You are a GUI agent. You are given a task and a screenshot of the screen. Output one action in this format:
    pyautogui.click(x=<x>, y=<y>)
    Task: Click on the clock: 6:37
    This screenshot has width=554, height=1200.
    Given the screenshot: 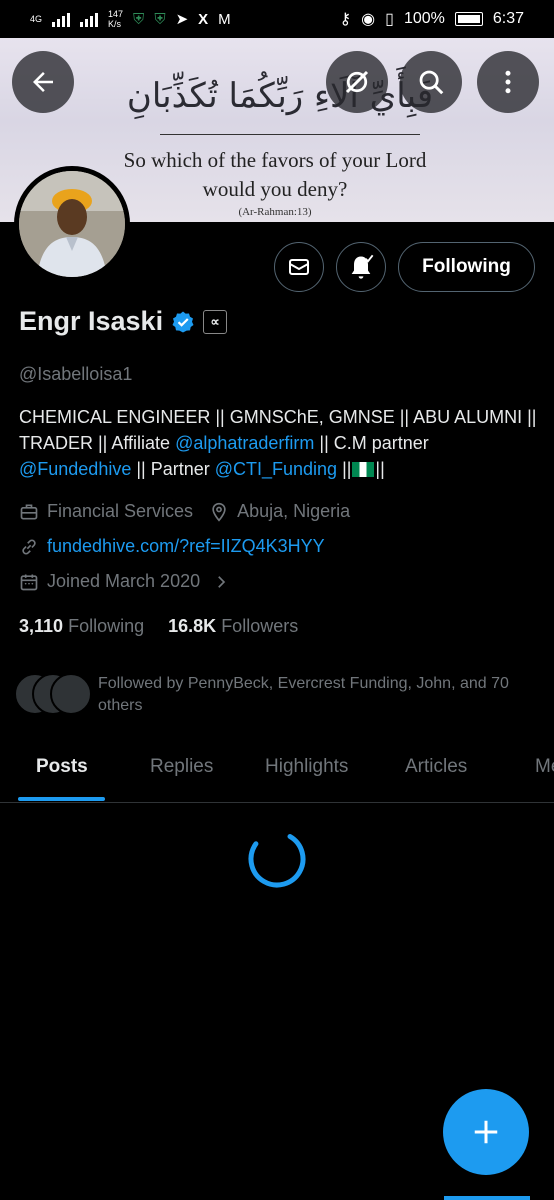 What is the action you would take?
    pyautogui.click(x=508, y=18)
    